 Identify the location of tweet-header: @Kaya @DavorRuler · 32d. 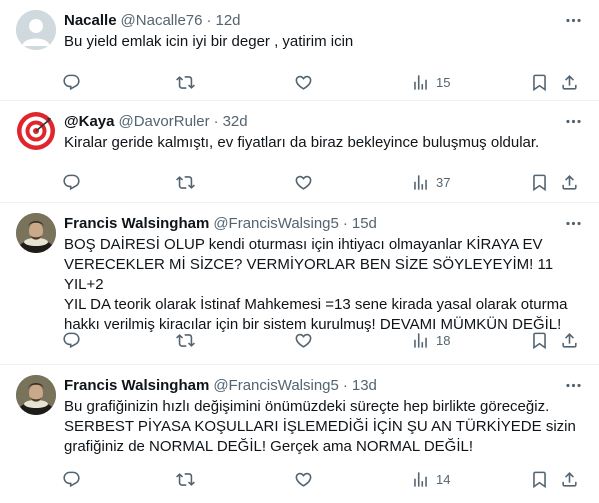
(156, 121).